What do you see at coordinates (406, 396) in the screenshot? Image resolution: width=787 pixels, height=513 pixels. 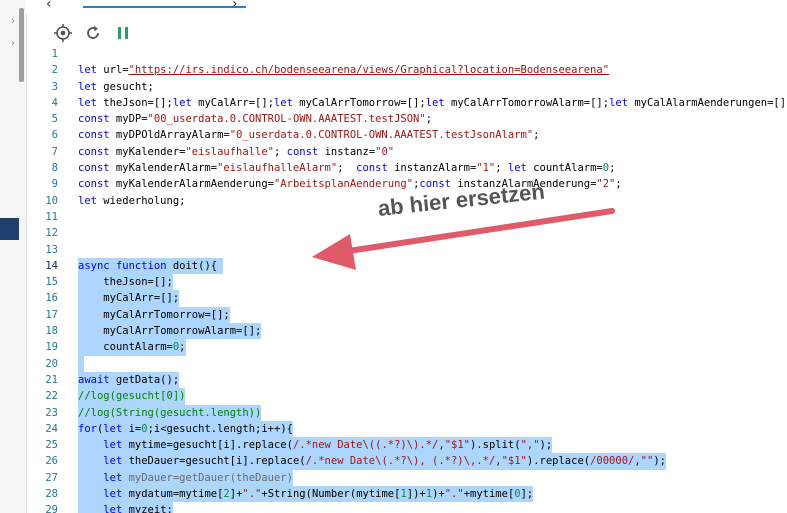 I see `code-line: 22 //log(gesucht[0])` at bounding box center [406, 396].